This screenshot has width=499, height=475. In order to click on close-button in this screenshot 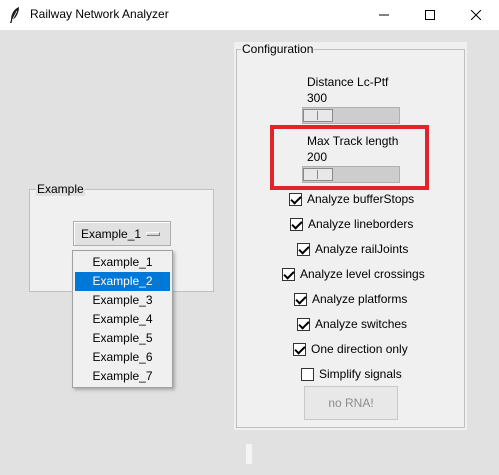, I will do `click(476, 15)`.